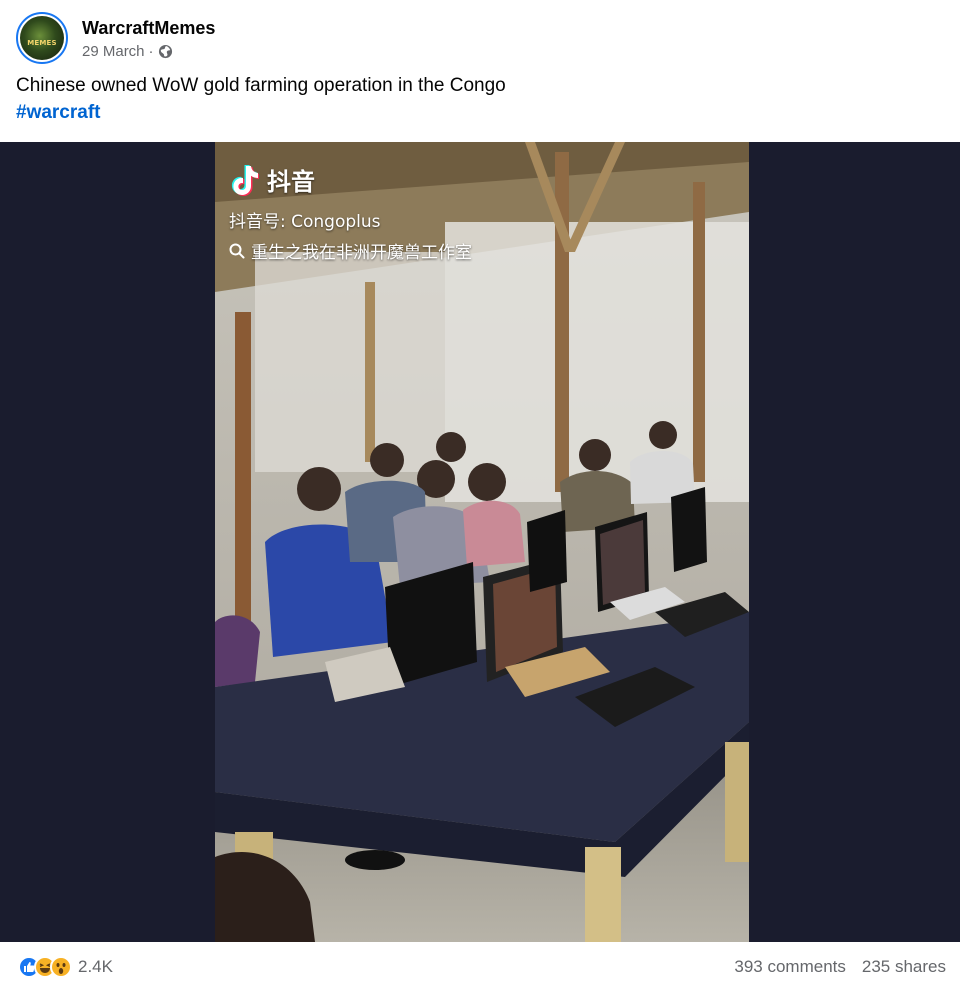  Describe the element at coordinates (350, 179) in the screenshot. I see `tiktok-brand: 抖音` at that location.